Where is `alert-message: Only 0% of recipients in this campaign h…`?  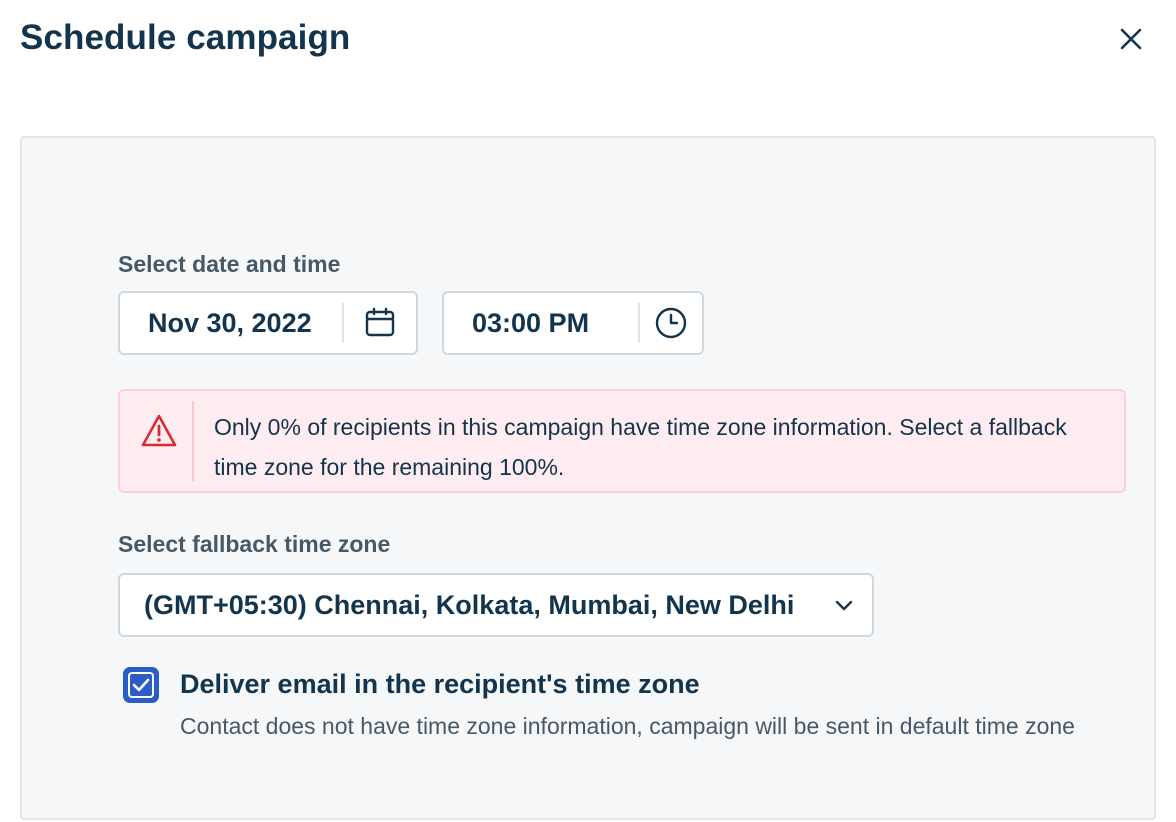
alert-message: Only 0% of recipients in this campaign h… is located at coordinates (640, 447).